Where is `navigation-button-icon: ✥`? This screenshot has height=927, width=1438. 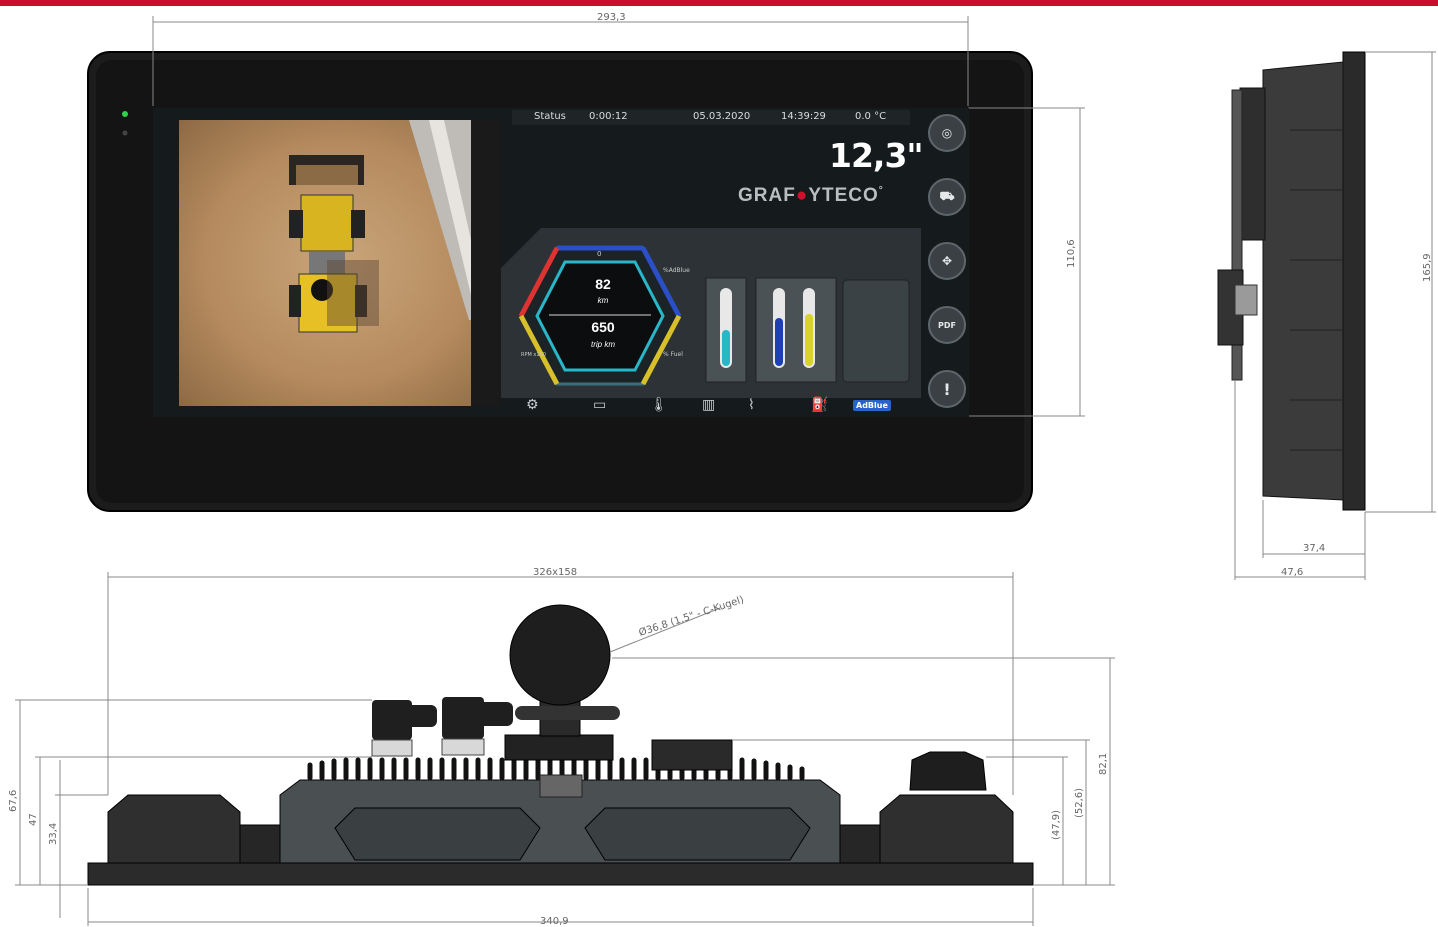
navigation-button-icon: ✥ is located at coordinates (947, 261).